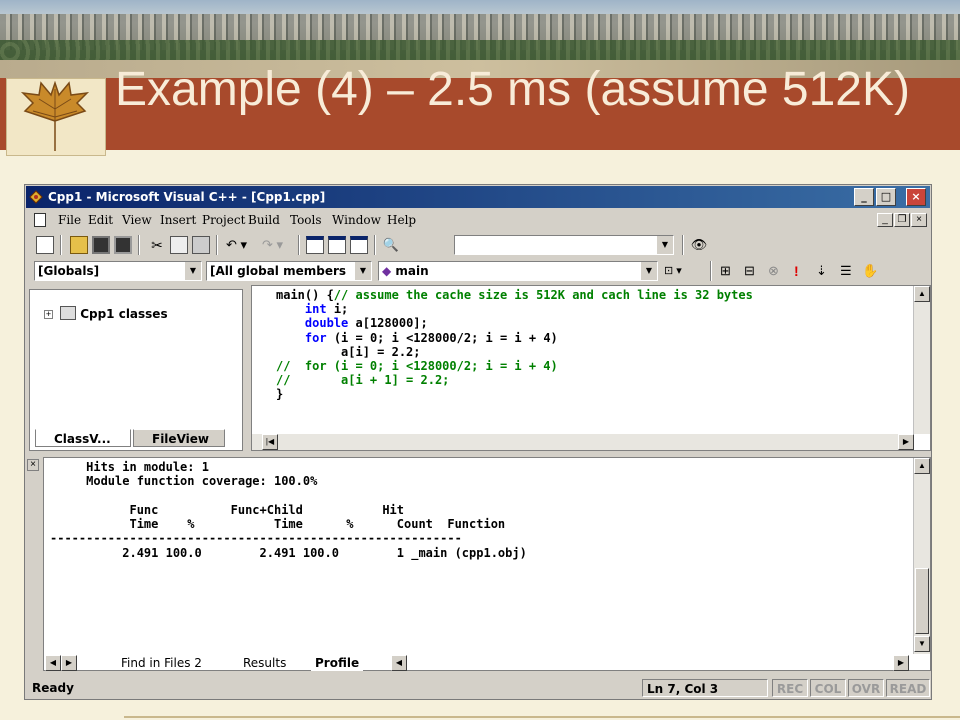  I want to click on code-line: }, so click(514, 394).